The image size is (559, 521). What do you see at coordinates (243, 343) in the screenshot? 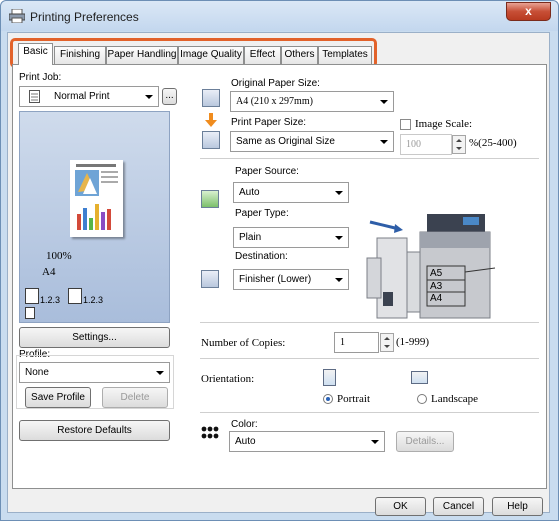
I see `number-of-copies-label: Number of Copies:` at bounding box center [243, 343].